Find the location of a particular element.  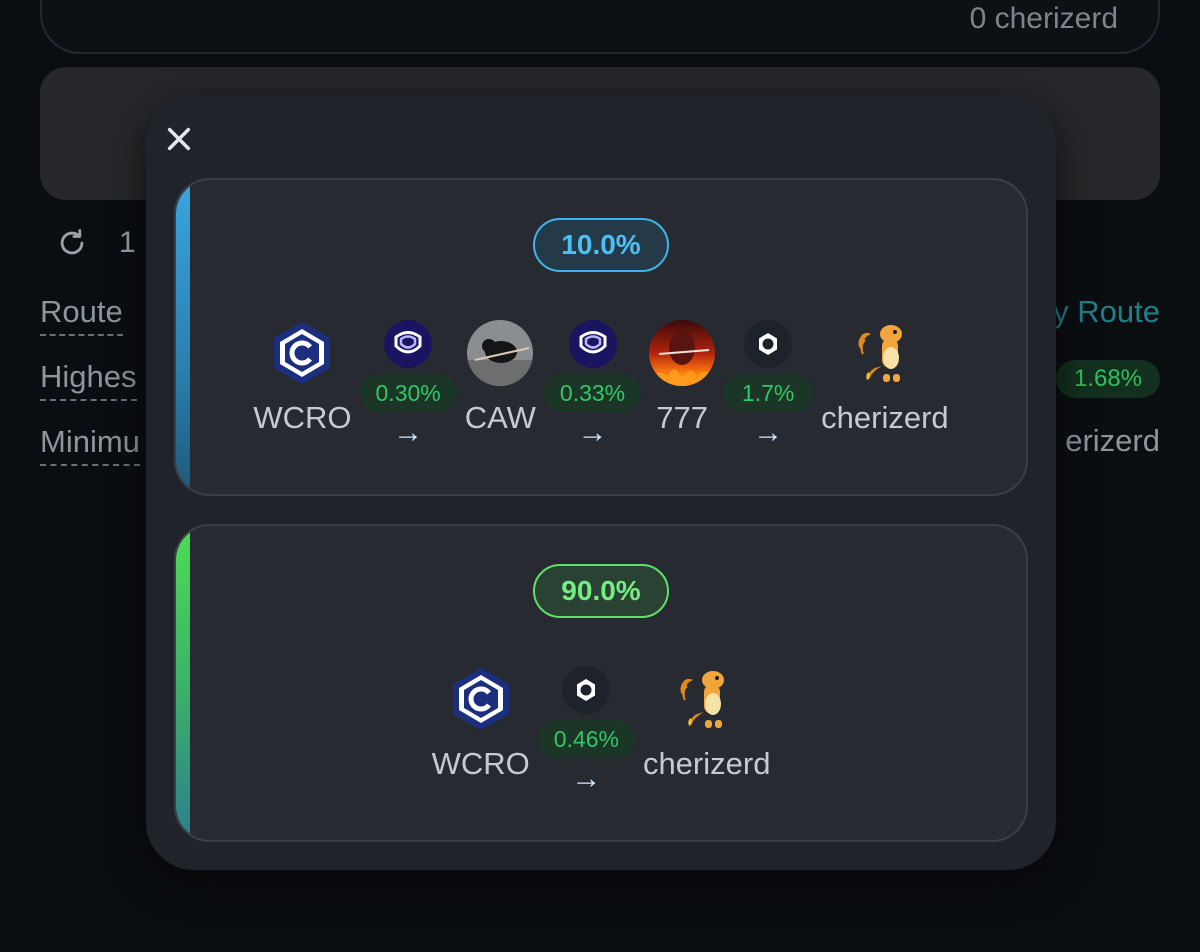

close-button is located at coordinates (179, 139).